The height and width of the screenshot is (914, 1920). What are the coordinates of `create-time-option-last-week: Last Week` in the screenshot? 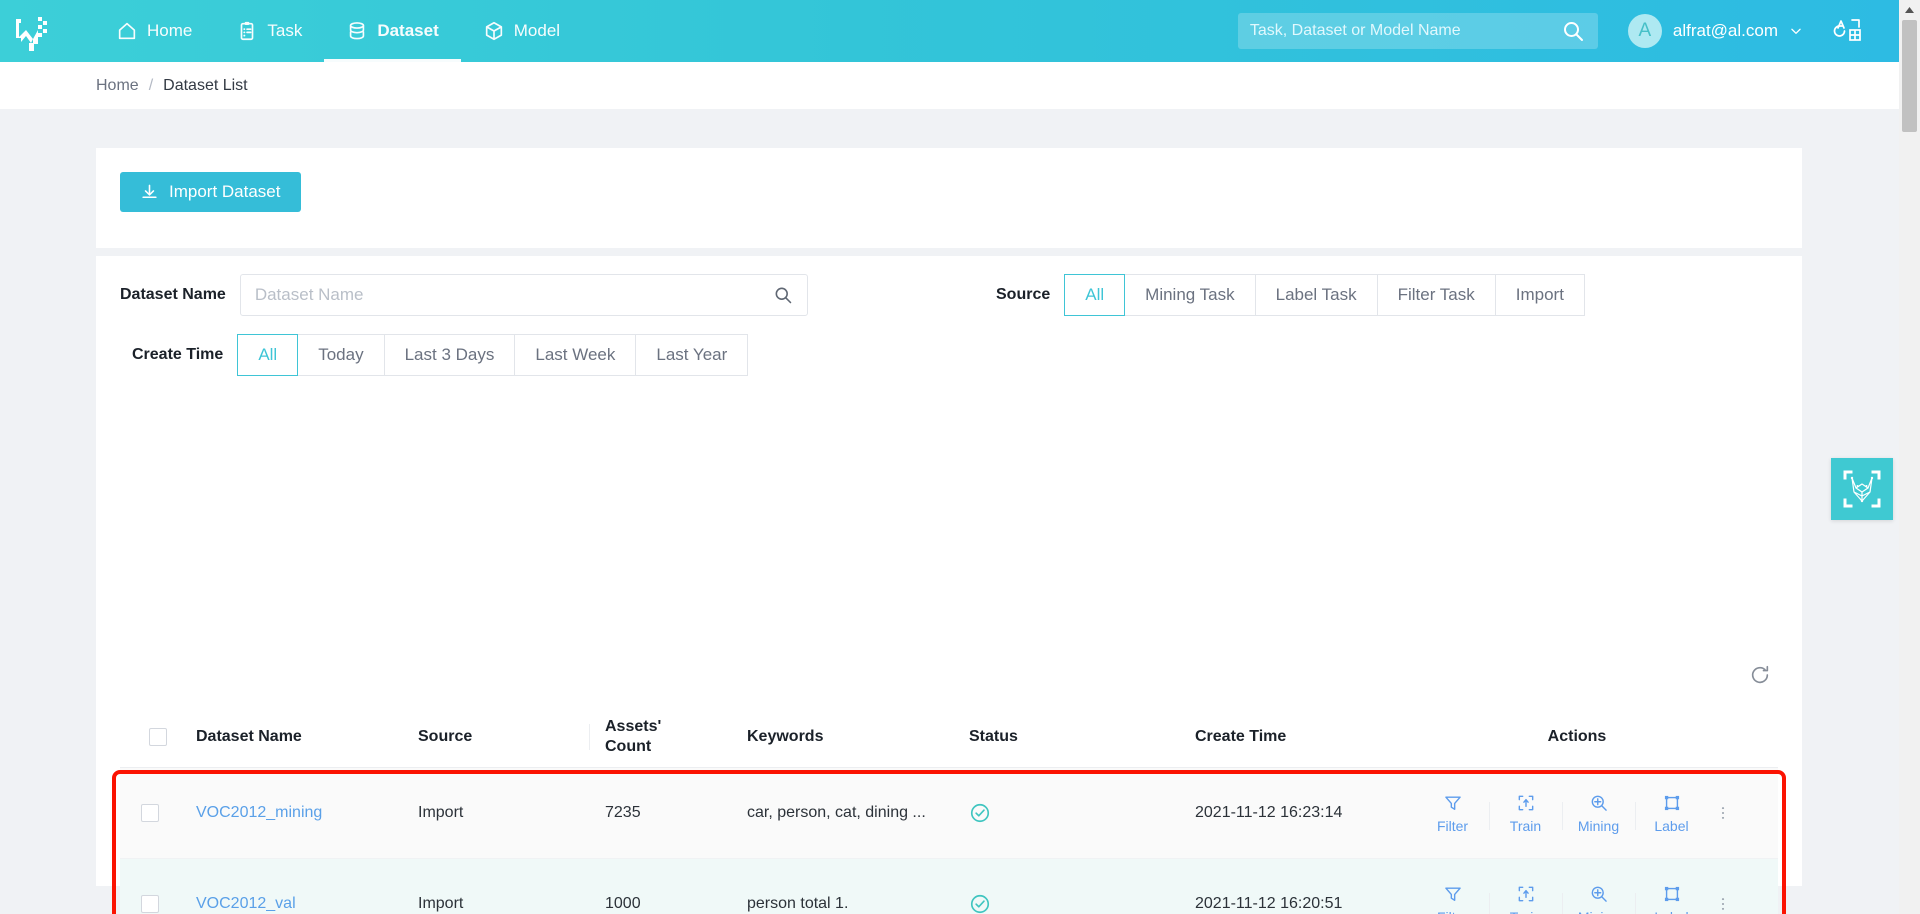 It's located at (576, 355).